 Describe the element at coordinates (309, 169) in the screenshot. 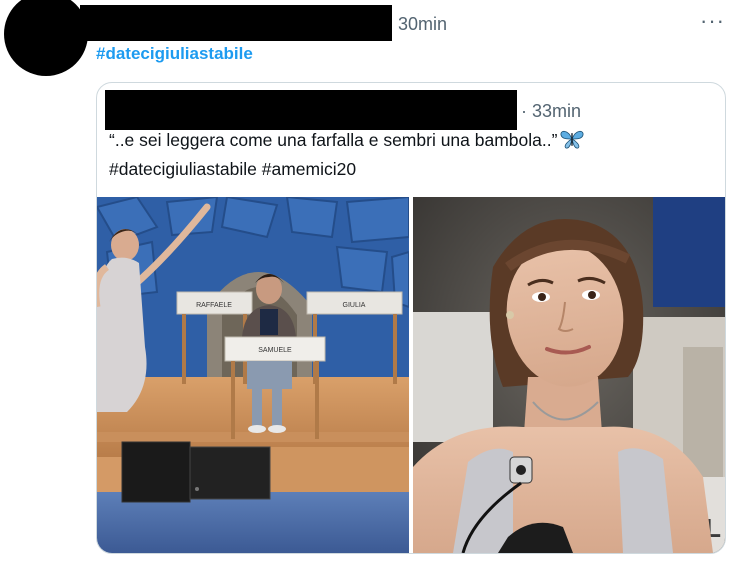

I see `hashtag-link: #amemici20` at that location.